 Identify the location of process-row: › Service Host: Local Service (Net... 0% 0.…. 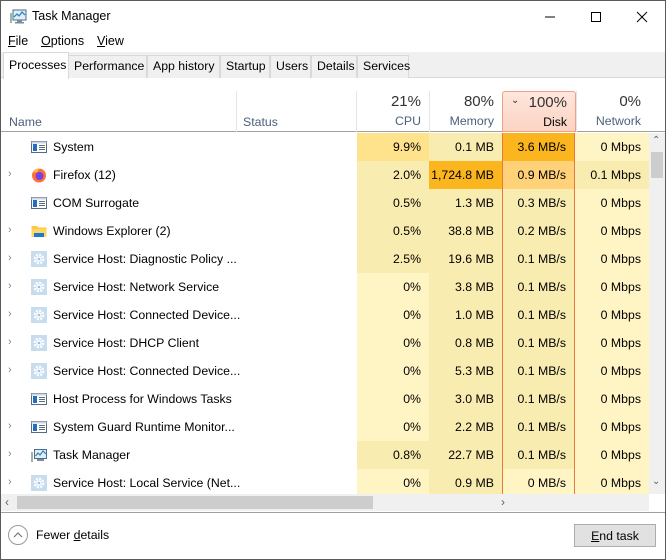
(325, 481).